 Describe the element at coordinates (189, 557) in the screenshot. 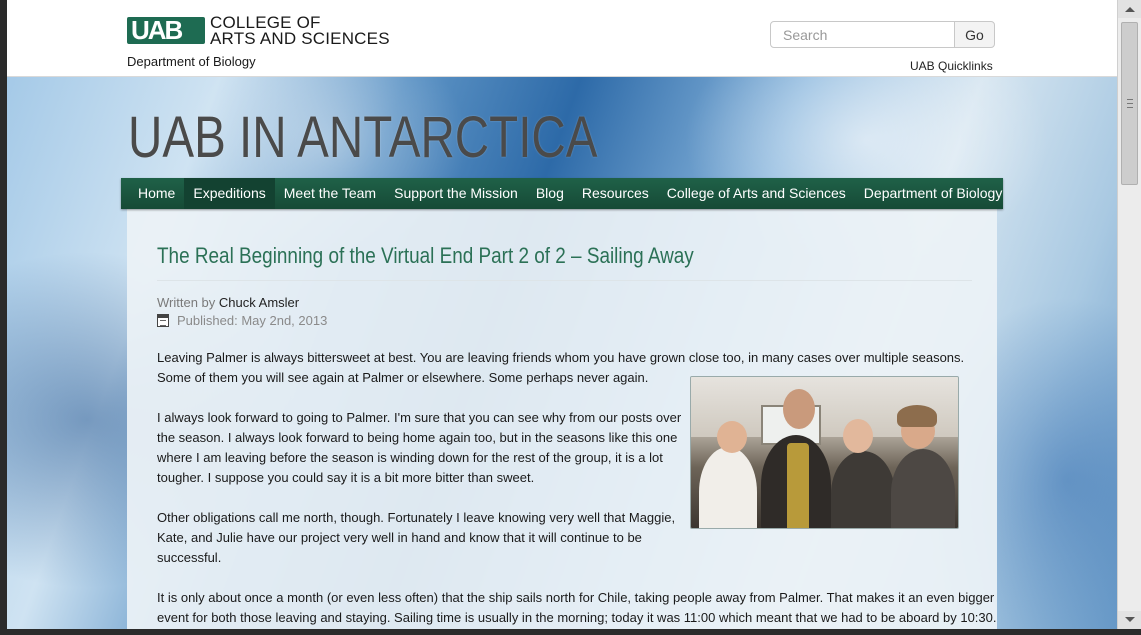

I see `paragraph-line: successful.` at that location.